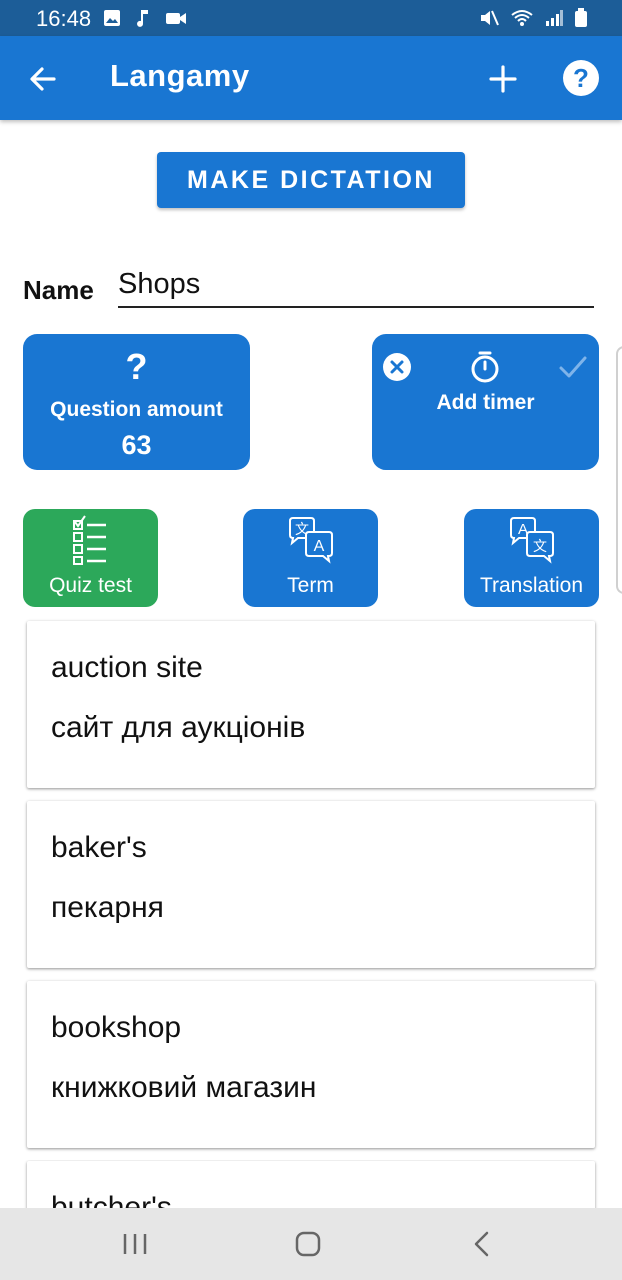  Describe the element at coordinates (142, 18) in the screenshot. I see `music-note-icon` at that location.